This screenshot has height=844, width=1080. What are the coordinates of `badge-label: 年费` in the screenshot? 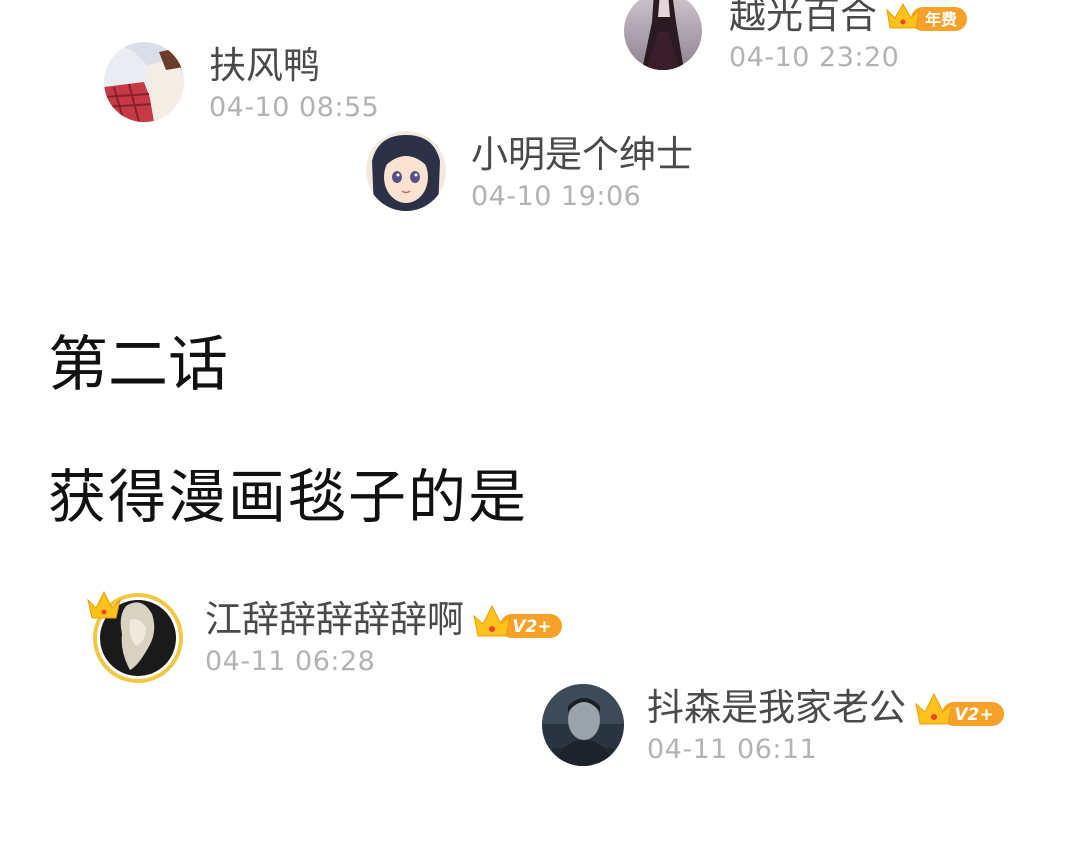 It's located at (941, 19).